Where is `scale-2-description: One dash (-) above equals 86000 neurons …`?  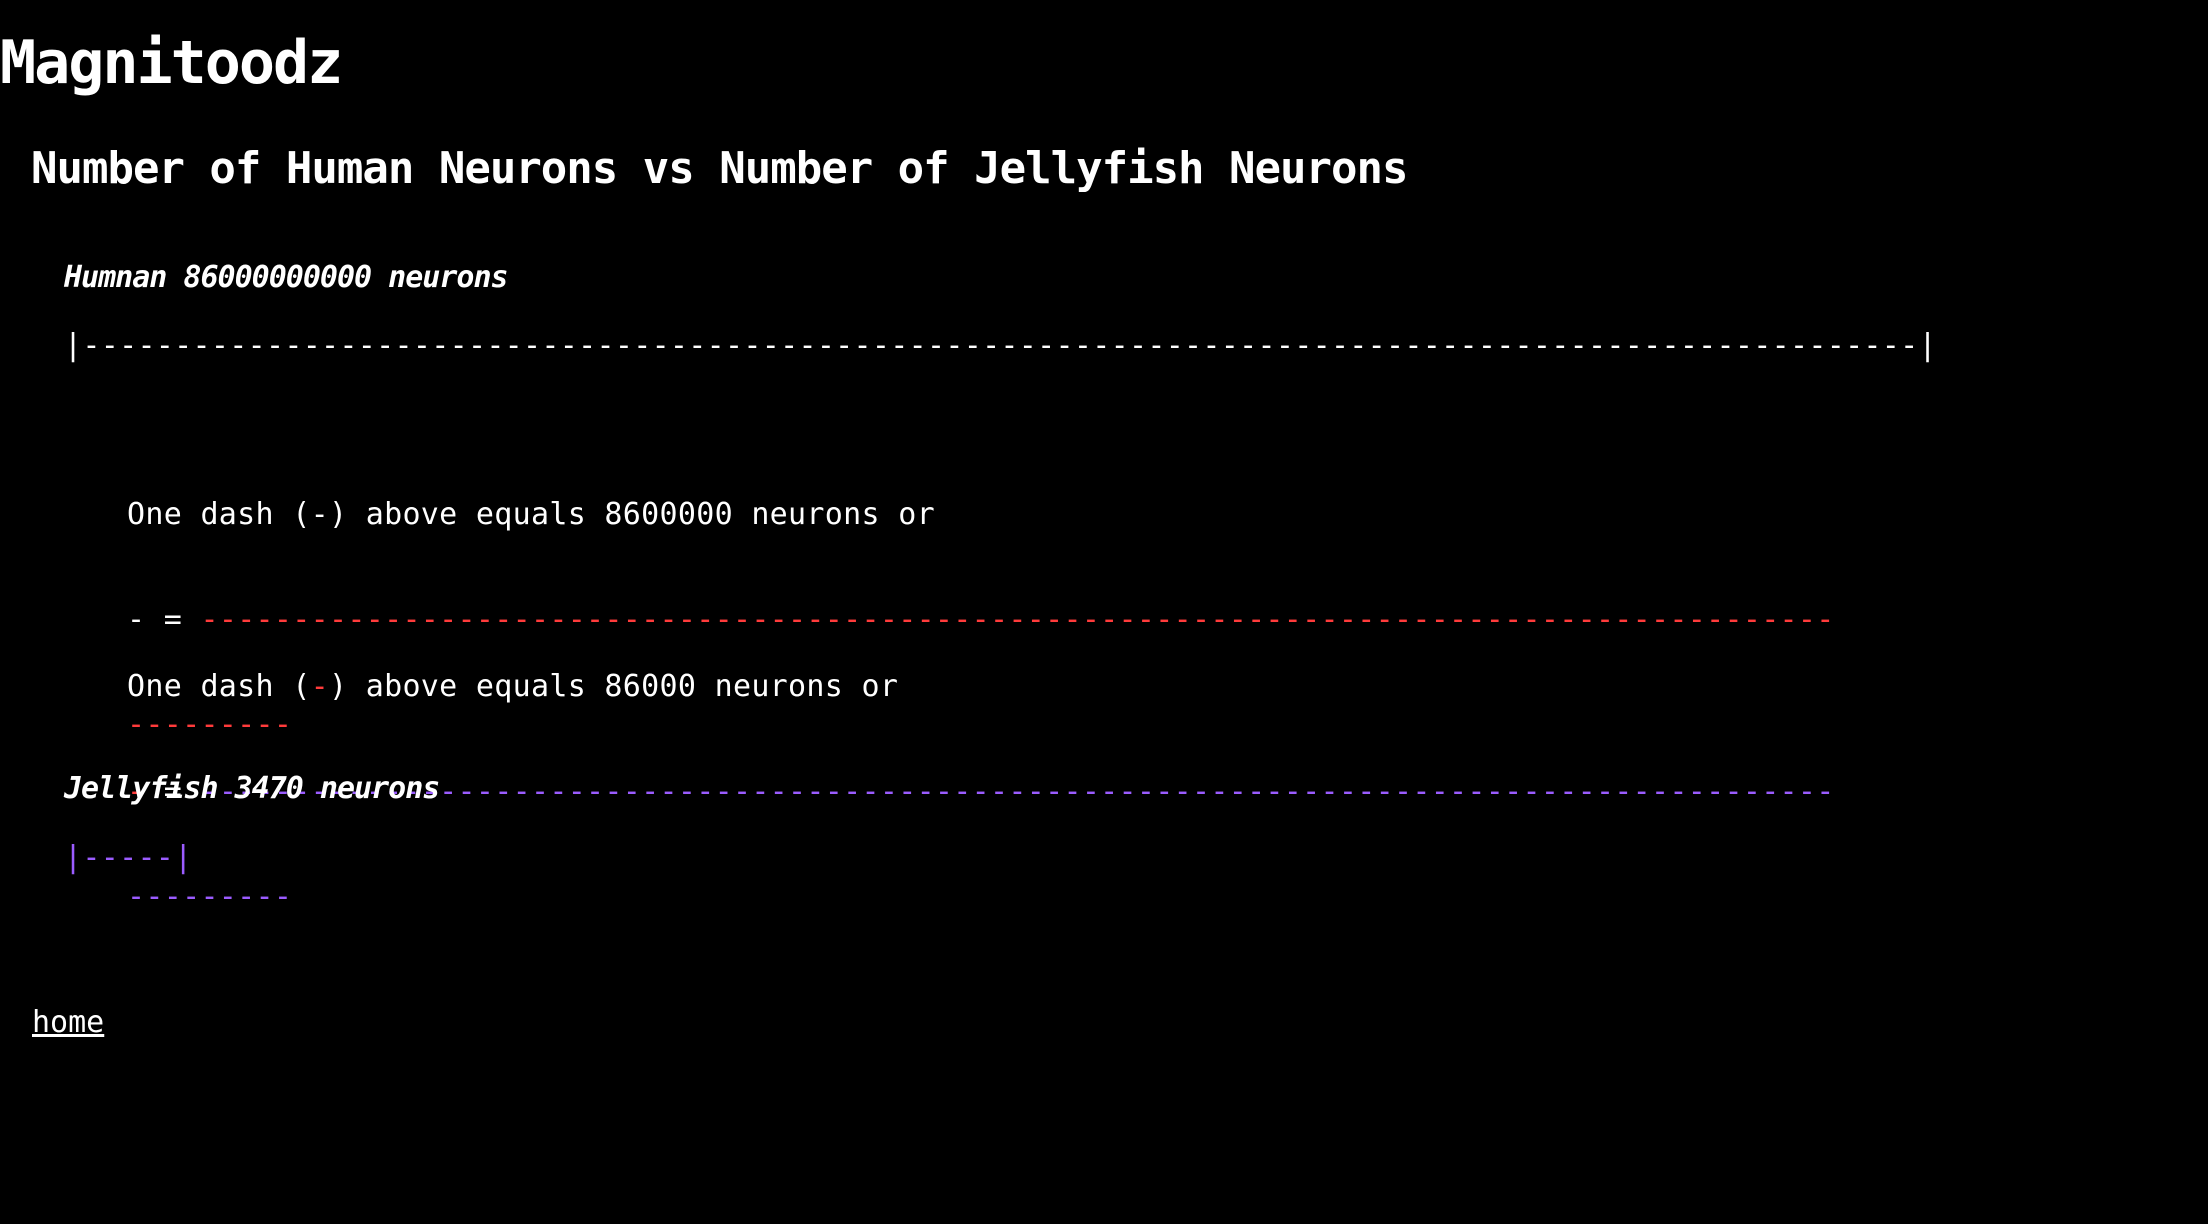
scale-2-description: One dash (-) above equals 86000 neurons … is located at coordinates (981, 686).